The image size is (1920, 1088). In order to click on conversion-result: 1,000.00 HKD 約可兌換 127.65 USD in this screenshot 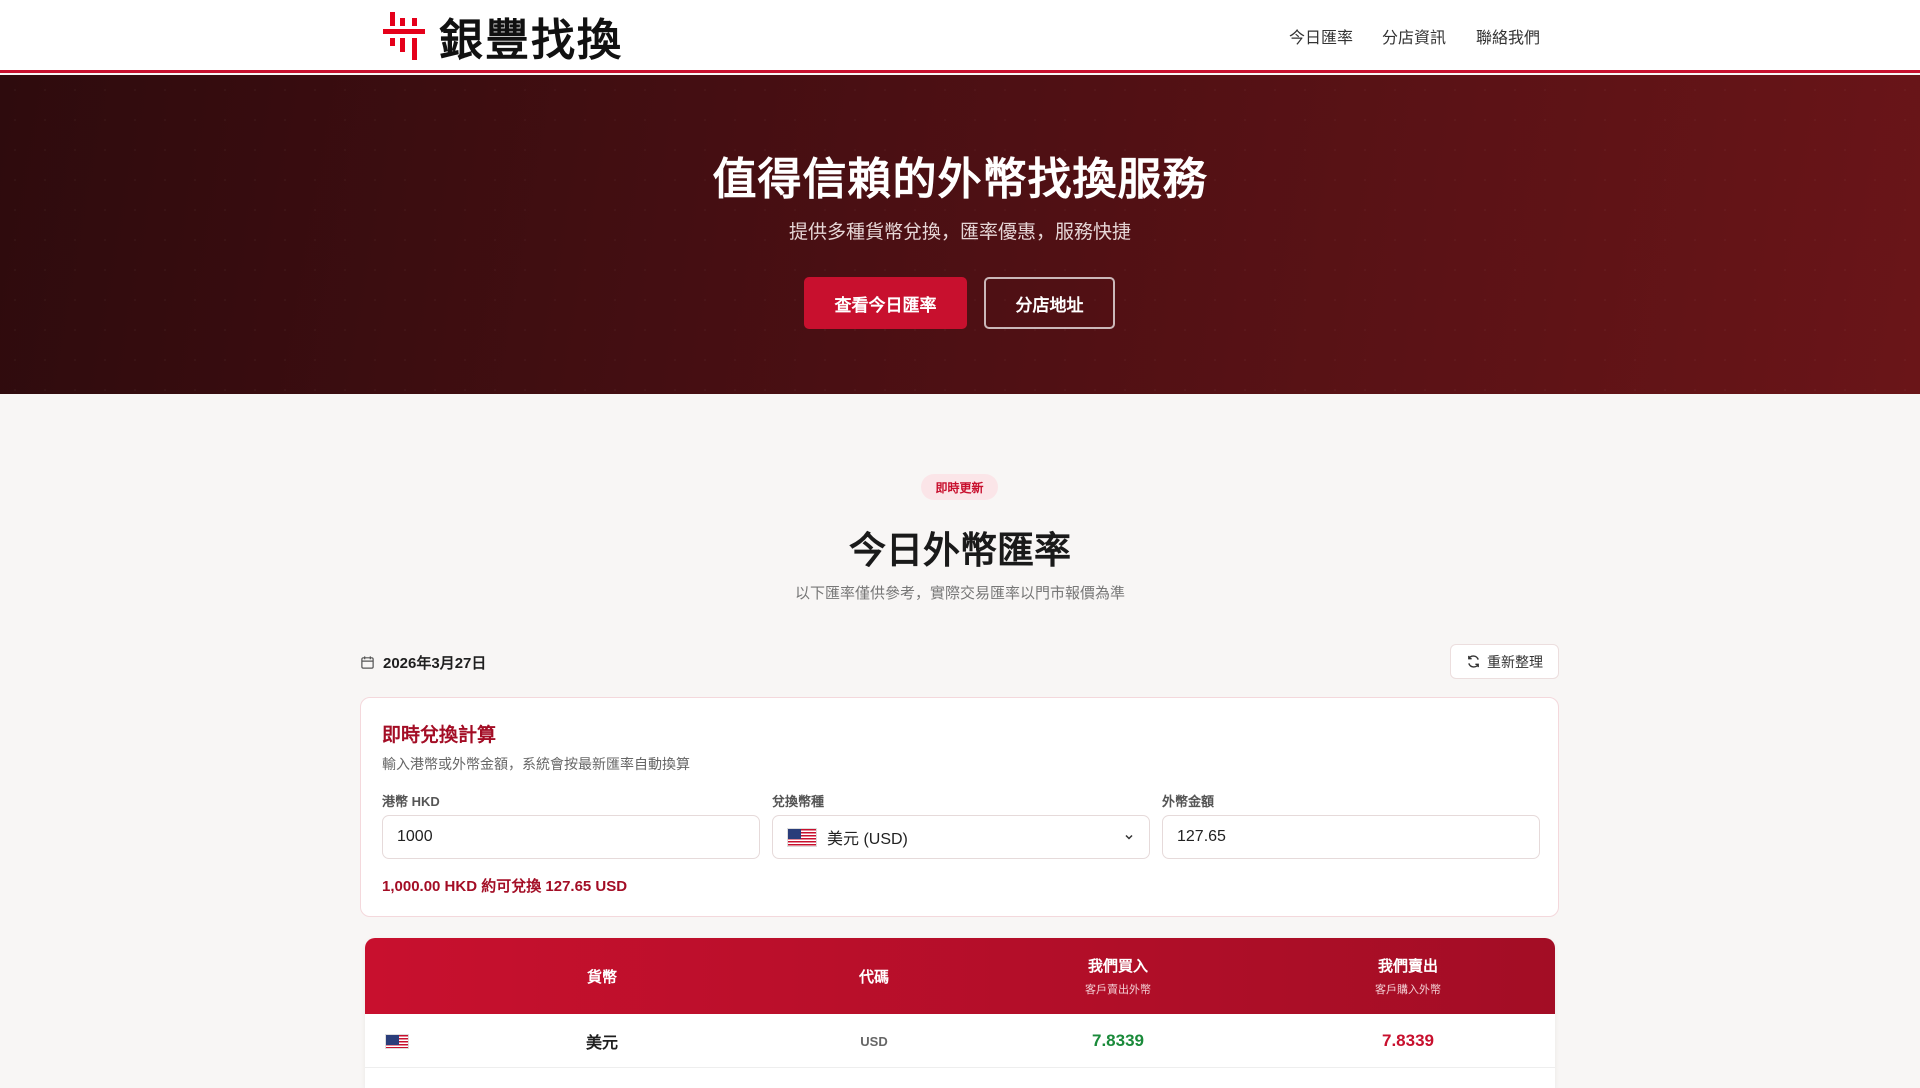, I will do `click(505, 886)`.